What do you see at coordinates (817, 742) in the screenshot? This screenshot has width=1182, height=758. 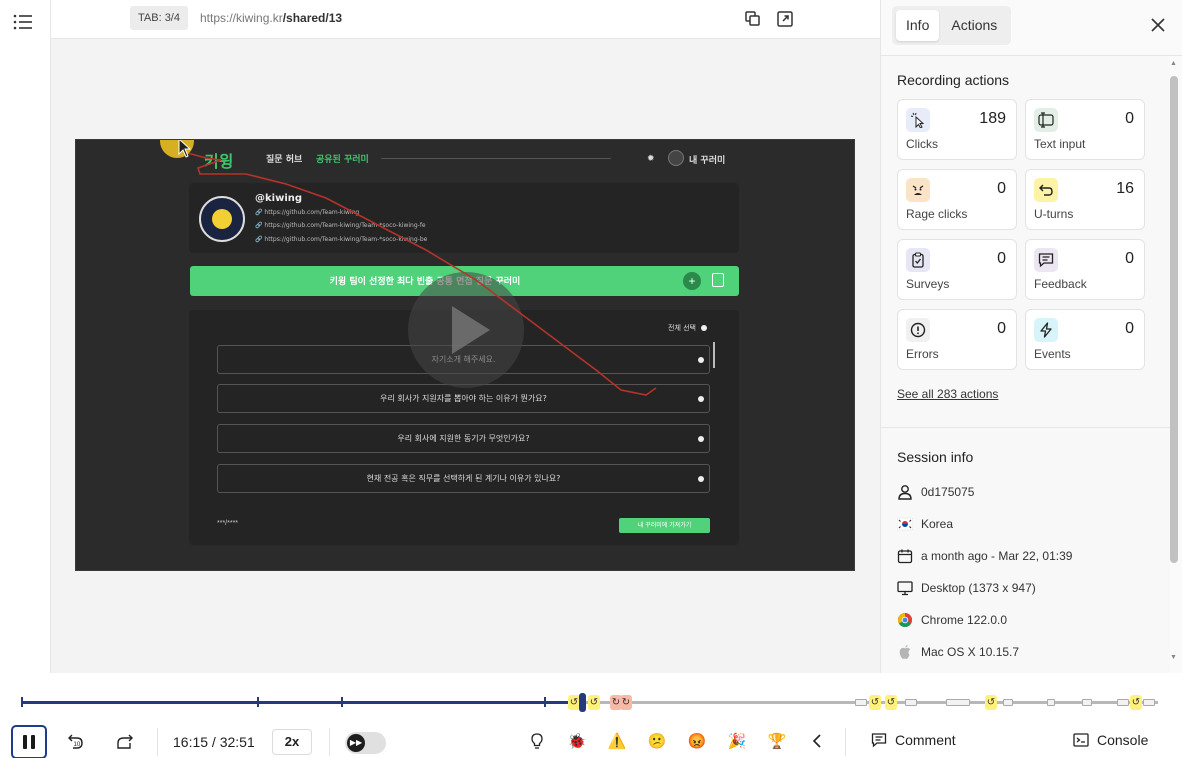 I see `chevron-left-icon` at bounding box center [817, 742].